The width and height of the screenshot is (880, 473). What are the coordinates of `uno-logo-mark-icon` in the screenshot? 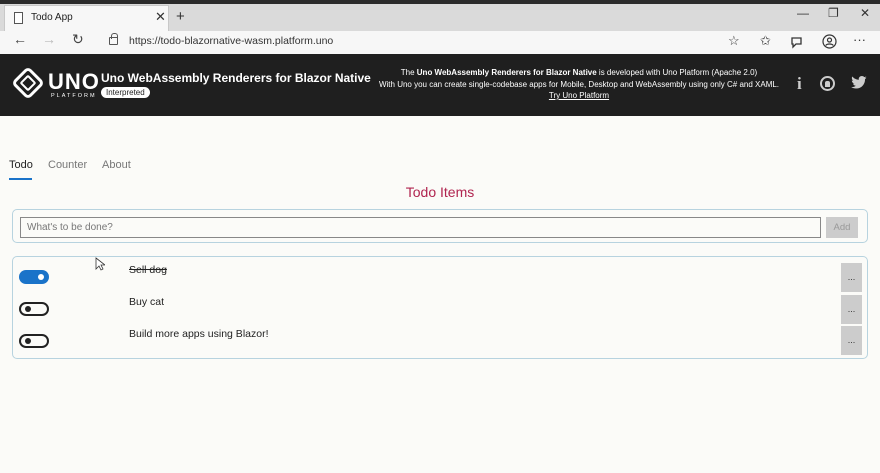 It's located at (28, 83).